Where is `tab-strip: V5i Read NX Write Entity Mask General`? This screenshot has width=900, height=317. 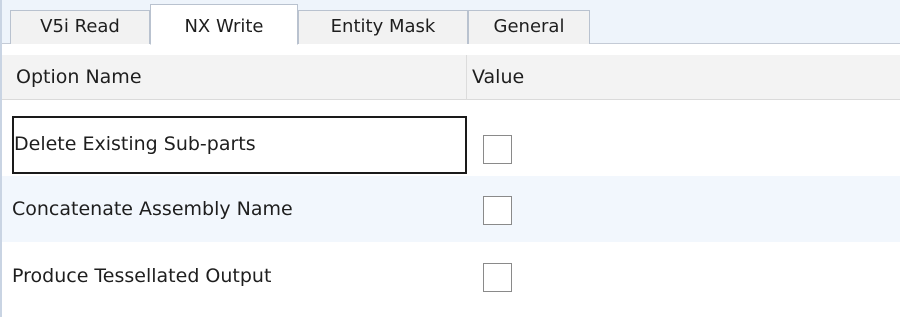
tab-strip: V5i Read NX Write Entity Mask General is located at coordinates (451, 22).